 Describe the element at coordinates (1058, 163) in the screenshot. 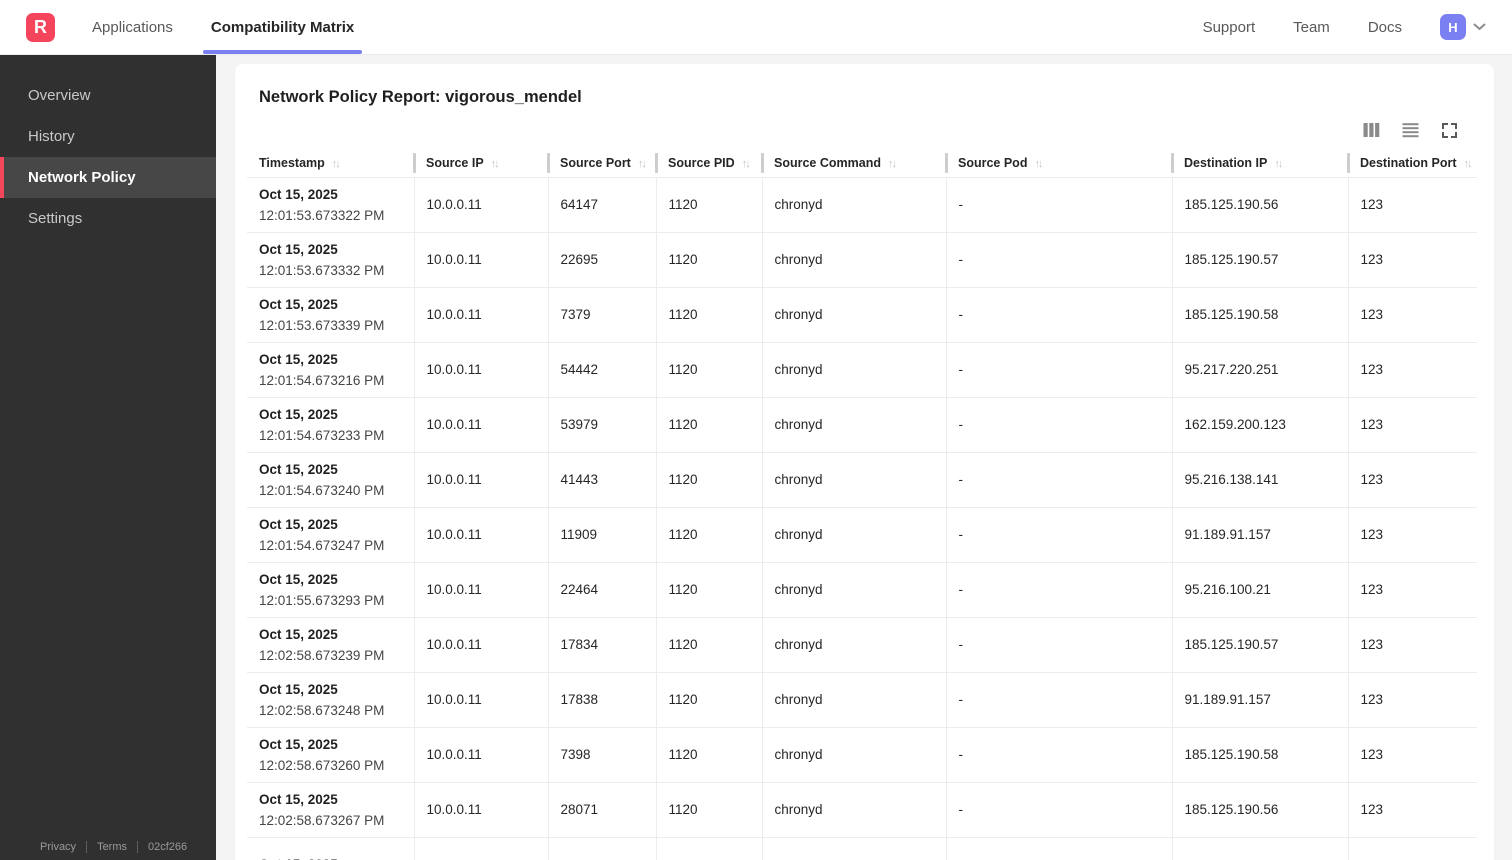

I see `column-header-source-pod: Source Pod ↑↓` at that location.